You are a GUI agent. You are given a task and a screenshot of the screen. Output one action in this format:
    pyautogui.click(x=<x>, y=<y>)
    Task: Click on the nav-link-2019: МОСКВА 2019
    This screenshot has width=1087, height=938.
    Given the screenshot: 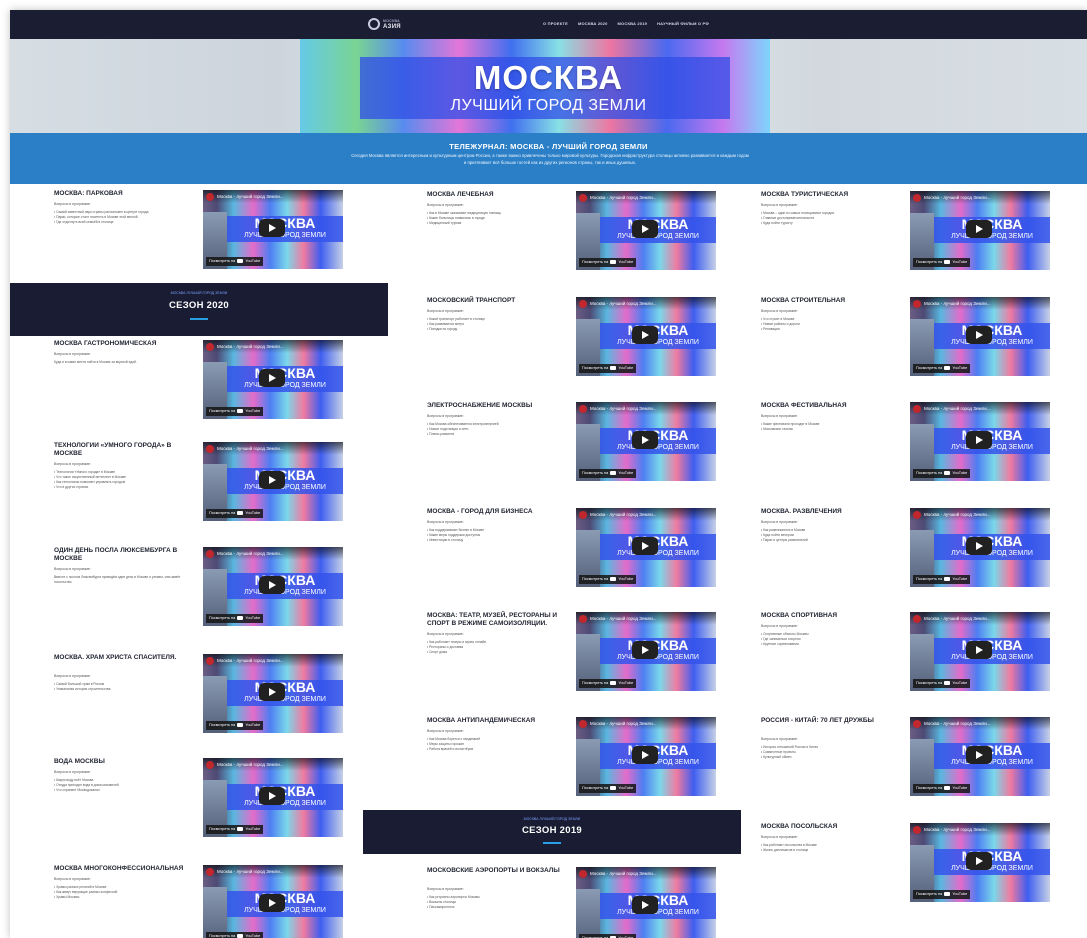 What is the action you would take?
    pyautogui.click(x=633, y=23)
    